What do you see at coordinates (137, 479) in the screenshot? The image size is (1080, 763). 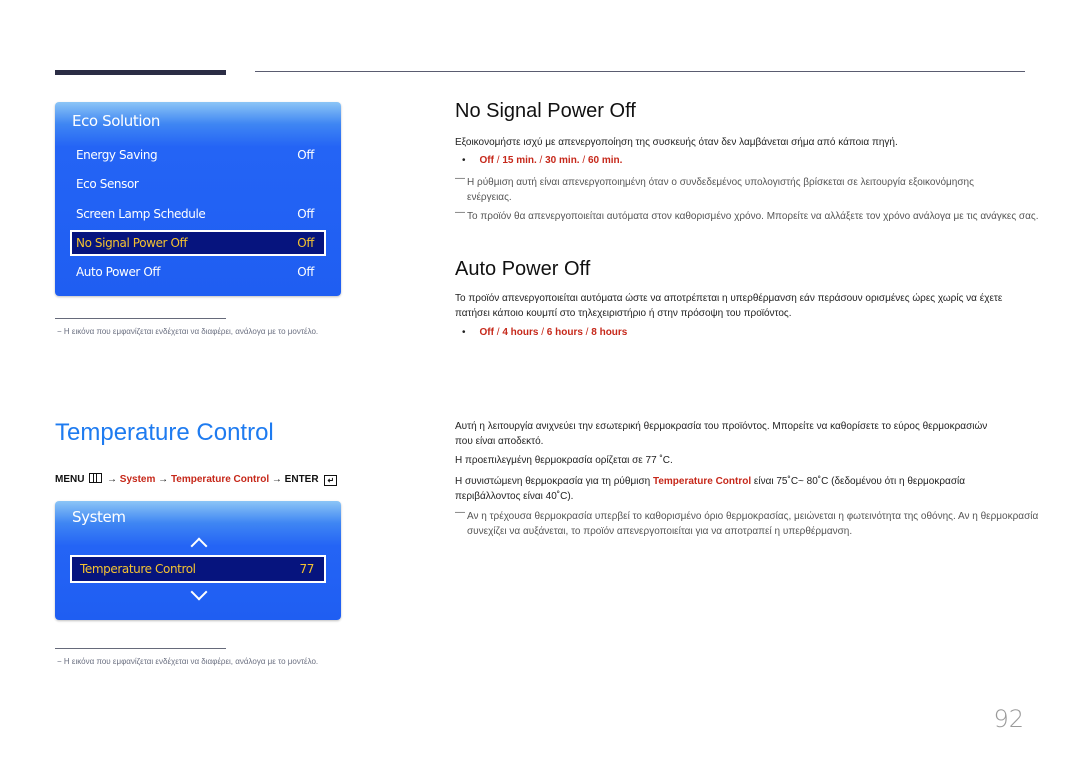 I see `menu-path-system: System` at bounding box center [137, 479].